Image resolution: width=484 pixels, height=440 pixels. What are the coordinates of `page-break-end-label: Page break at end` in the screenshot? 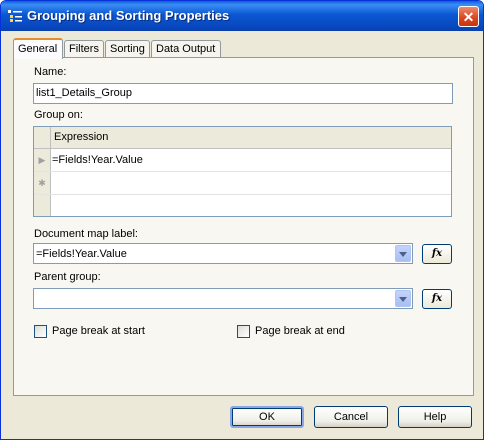 It's located at (300, 331).